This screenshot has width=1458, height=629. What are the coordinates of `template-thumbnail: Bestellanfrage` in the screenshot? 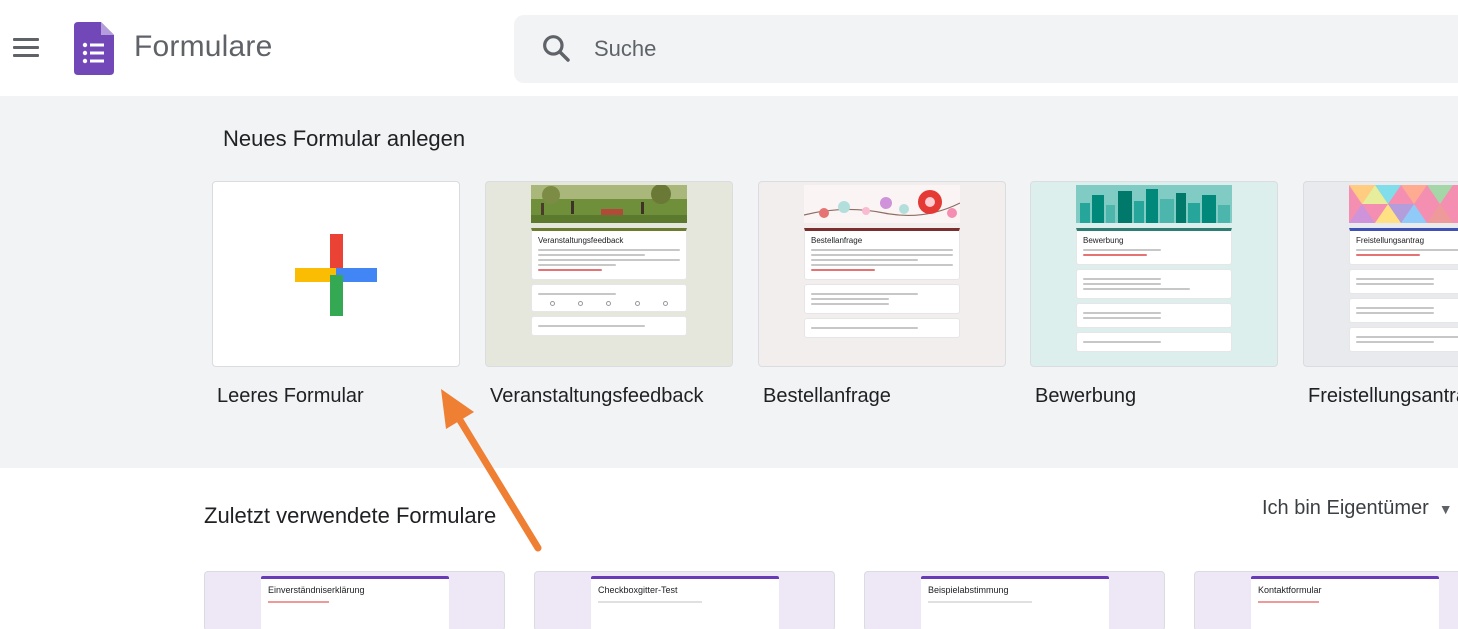 It's located at (882, 274).